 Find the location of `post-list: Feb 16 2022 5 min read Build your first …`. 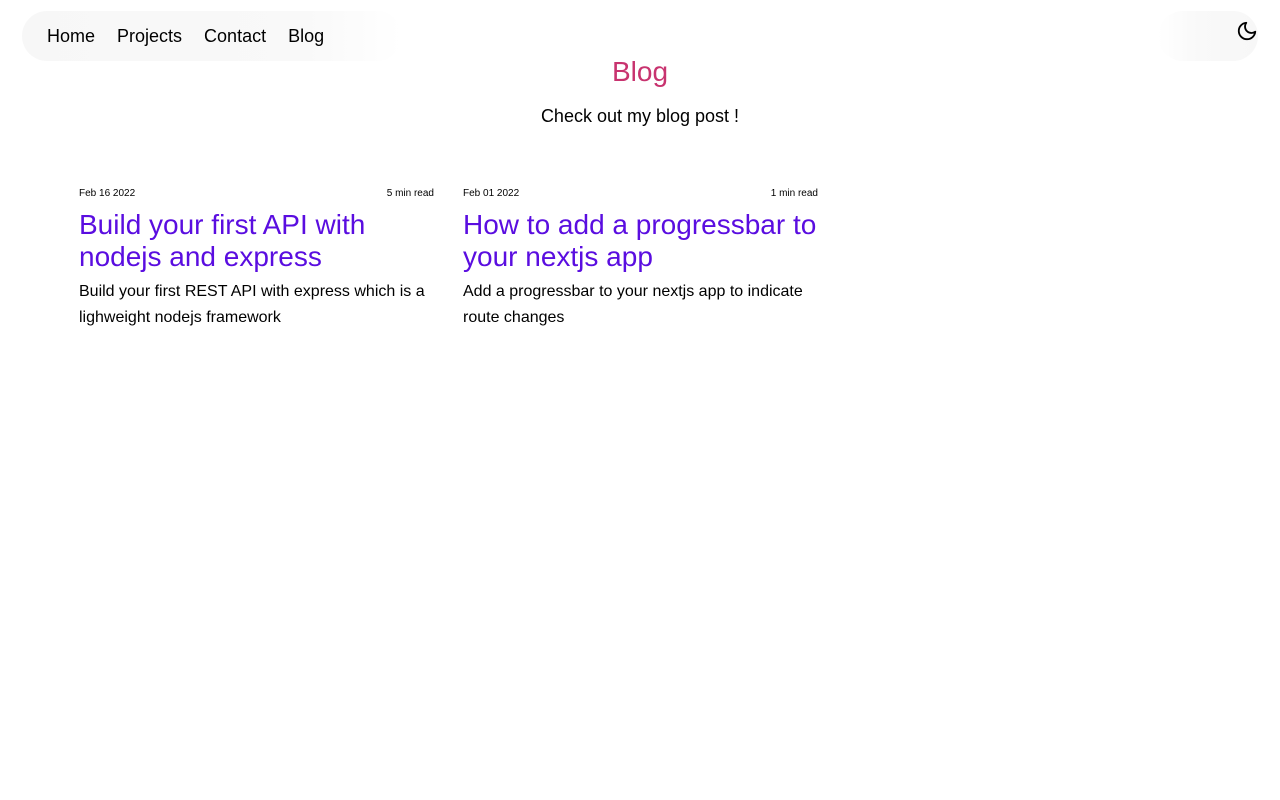

post-list: Feb 16 2022 5 min read Build your first … is located at coordinates (463, 259).